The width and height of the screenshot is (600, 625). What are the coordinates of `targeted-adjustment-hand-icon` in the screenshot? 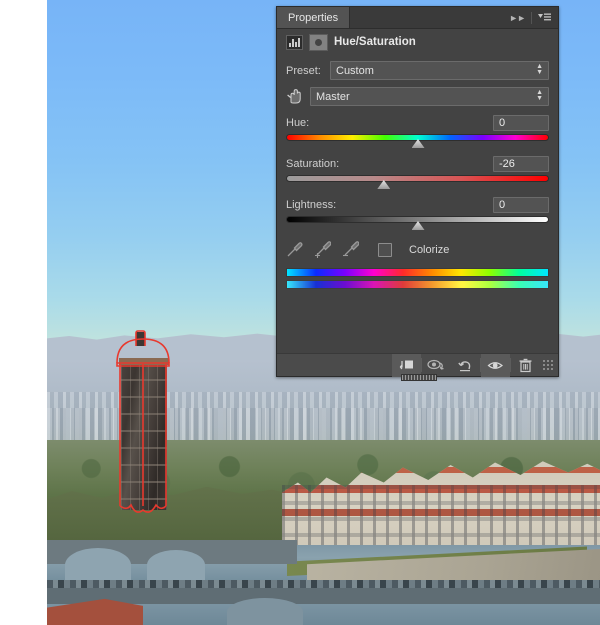 It's located at (298, 96).